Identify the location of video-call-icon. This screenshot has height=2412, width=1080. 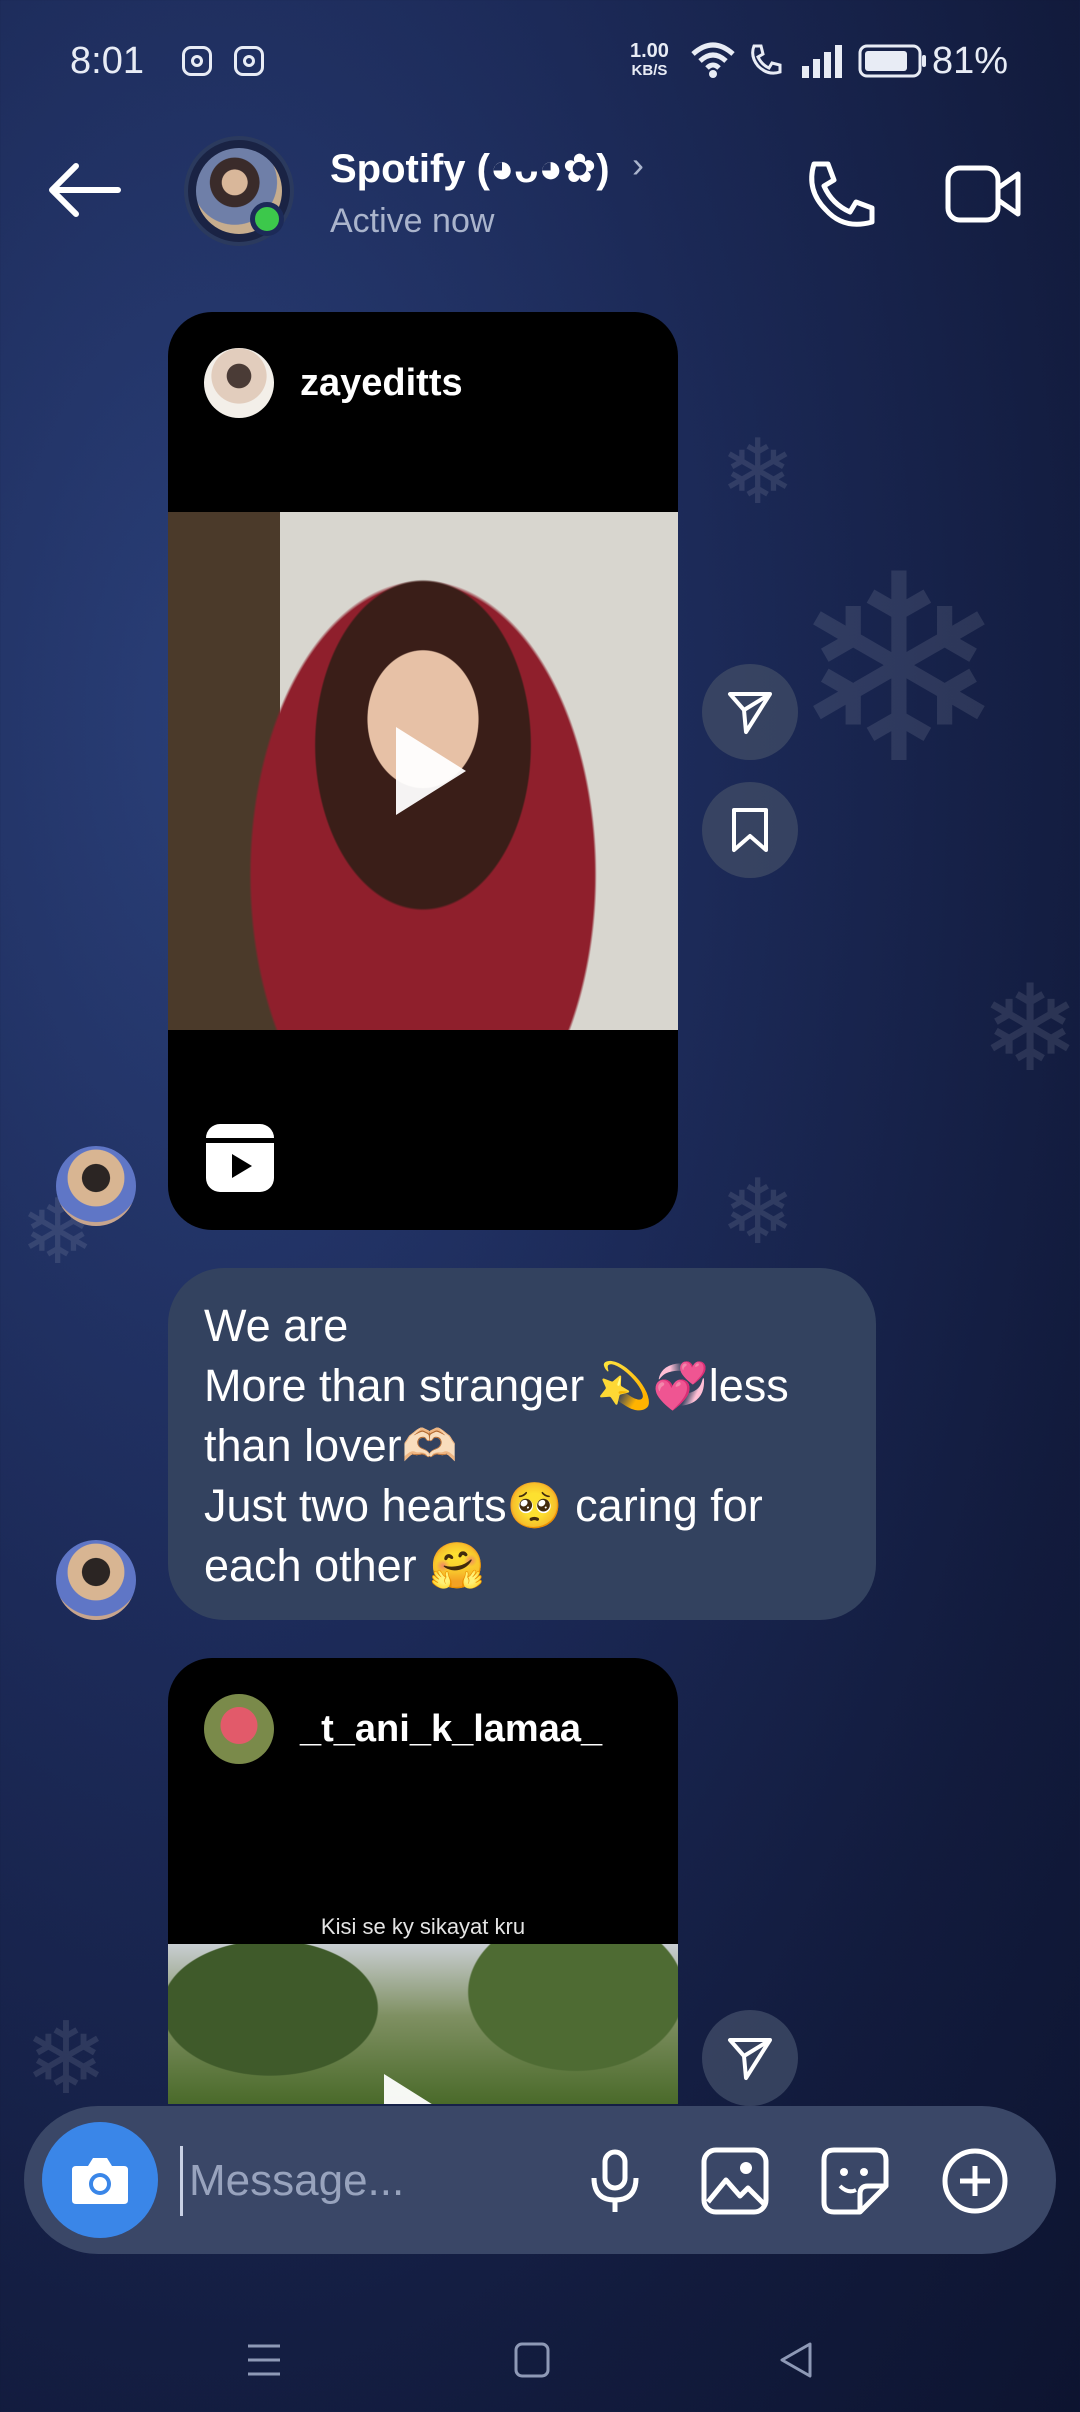
(984, 195).